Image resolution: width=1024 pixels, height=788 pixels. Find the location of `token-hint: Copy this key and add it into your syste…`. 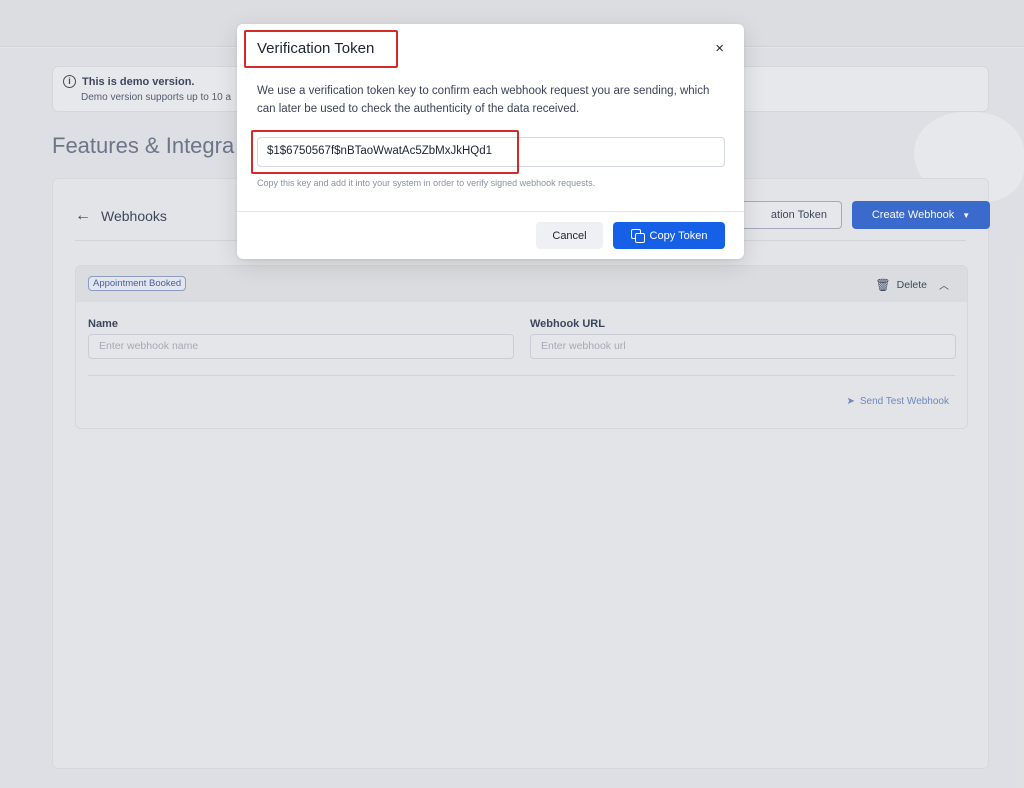

token-hint: Copy this key and add it into your syste… is located at coordinates (426, 183).